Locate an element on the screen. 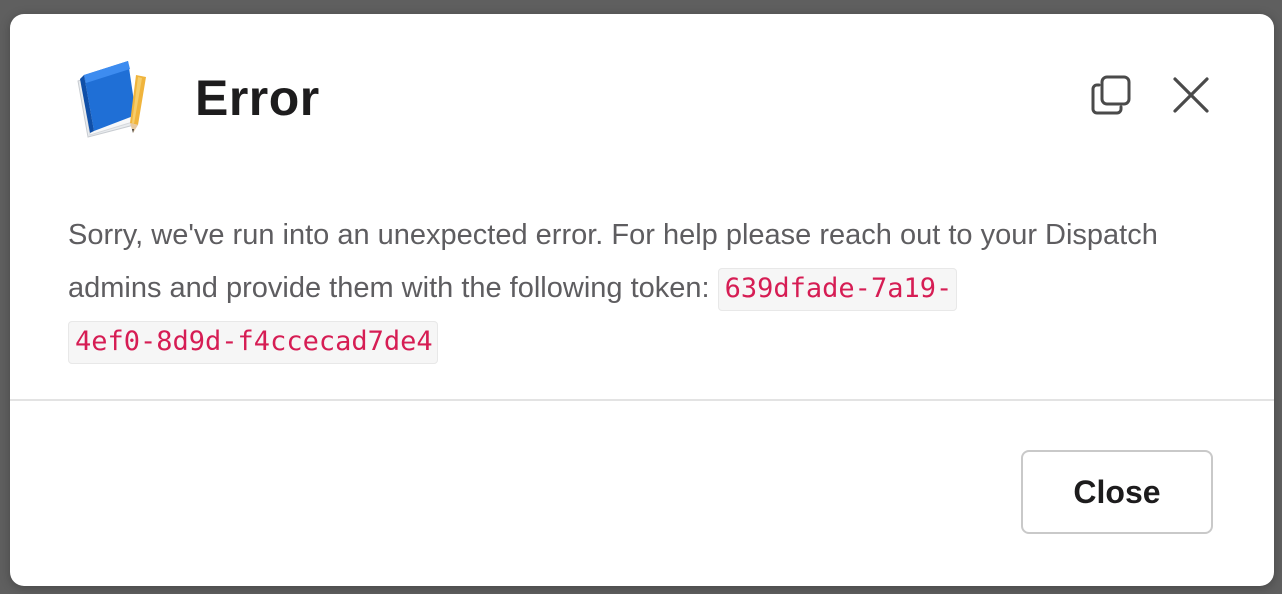  close-button: Close is located at coordinates (1117, 492).